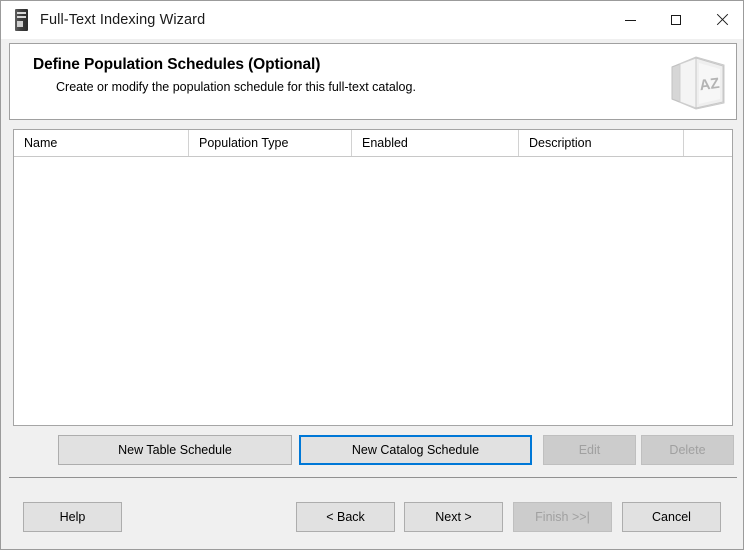 This screenshot has width=744, height=550. What do you see at coordinates (177, 64) in the screenshot?
I see `page-title: Define Population Schedules (Optional)` at bounding box center [177, 64].